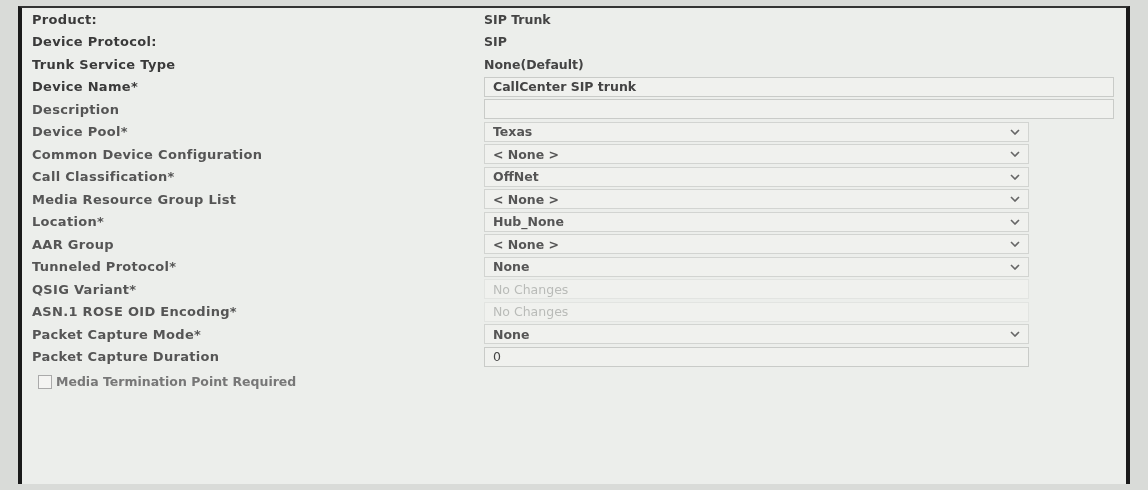  What do you see at coordinates (69, 222) in the screenshot?
I see `field-label: Location*` at bounding box center [69, 222].